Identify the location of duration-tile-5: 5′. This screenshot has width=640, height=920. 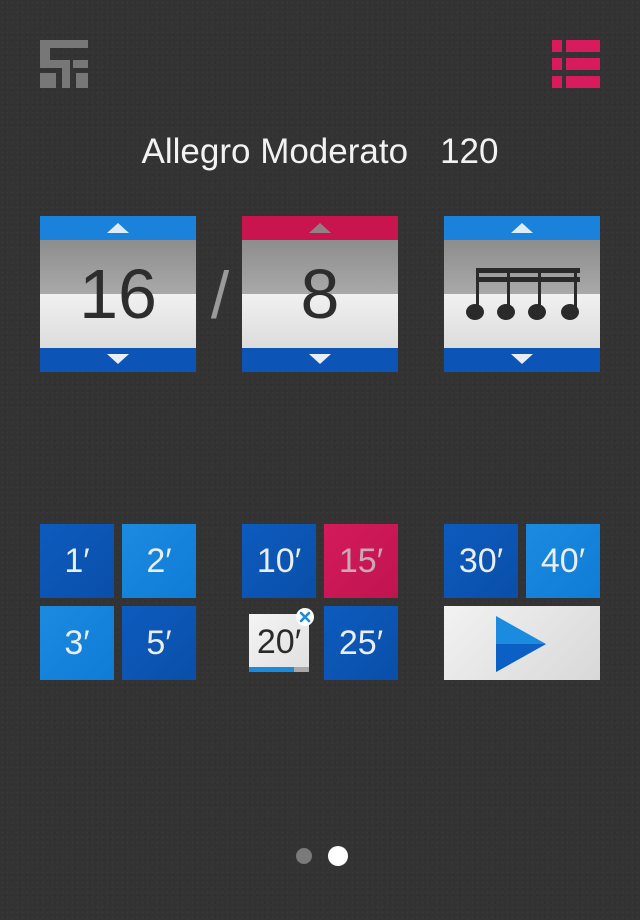
(159, 643).